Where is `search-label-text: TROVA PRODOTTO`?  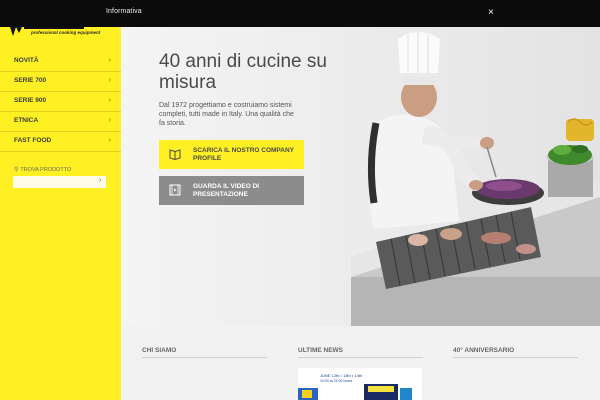
search-label-text: TROVA PRODOTTO is located at coordinates (46, 170).